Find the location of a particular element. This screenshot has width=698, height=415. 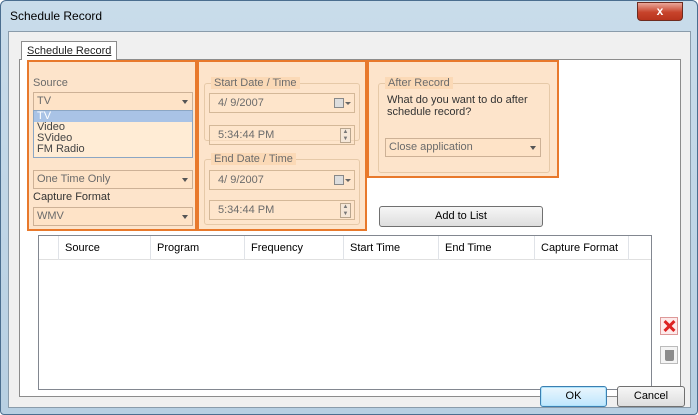

end-time-value: 5:34:44 PM is located at coordinates (246, 210).